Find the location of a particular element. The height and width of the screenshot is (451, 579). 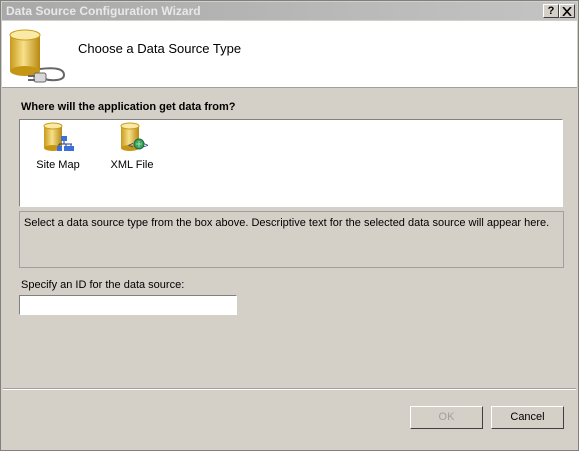

sitemap-database-icon is located at coordinates (58, 136).